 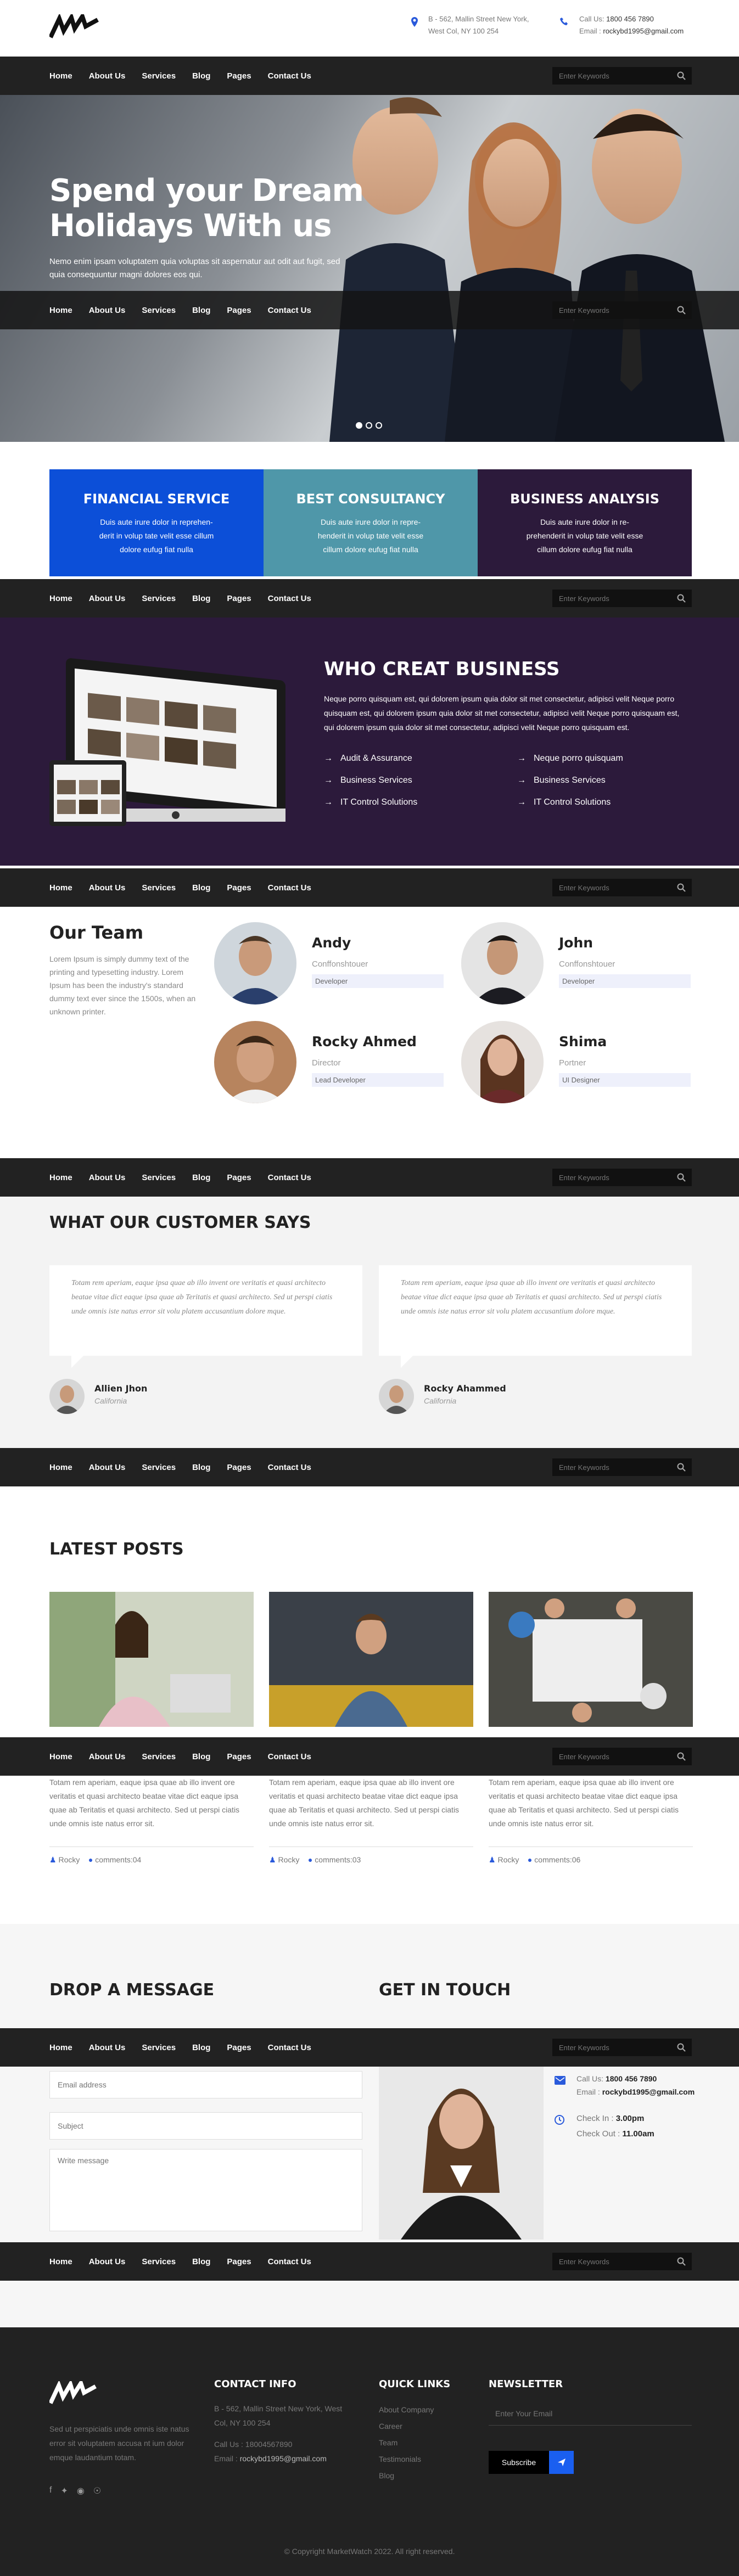 What do you see at coordinates (406, 2426) in the screenshot?
I see `quick-link: Career` at bounding box center [406, 2426].